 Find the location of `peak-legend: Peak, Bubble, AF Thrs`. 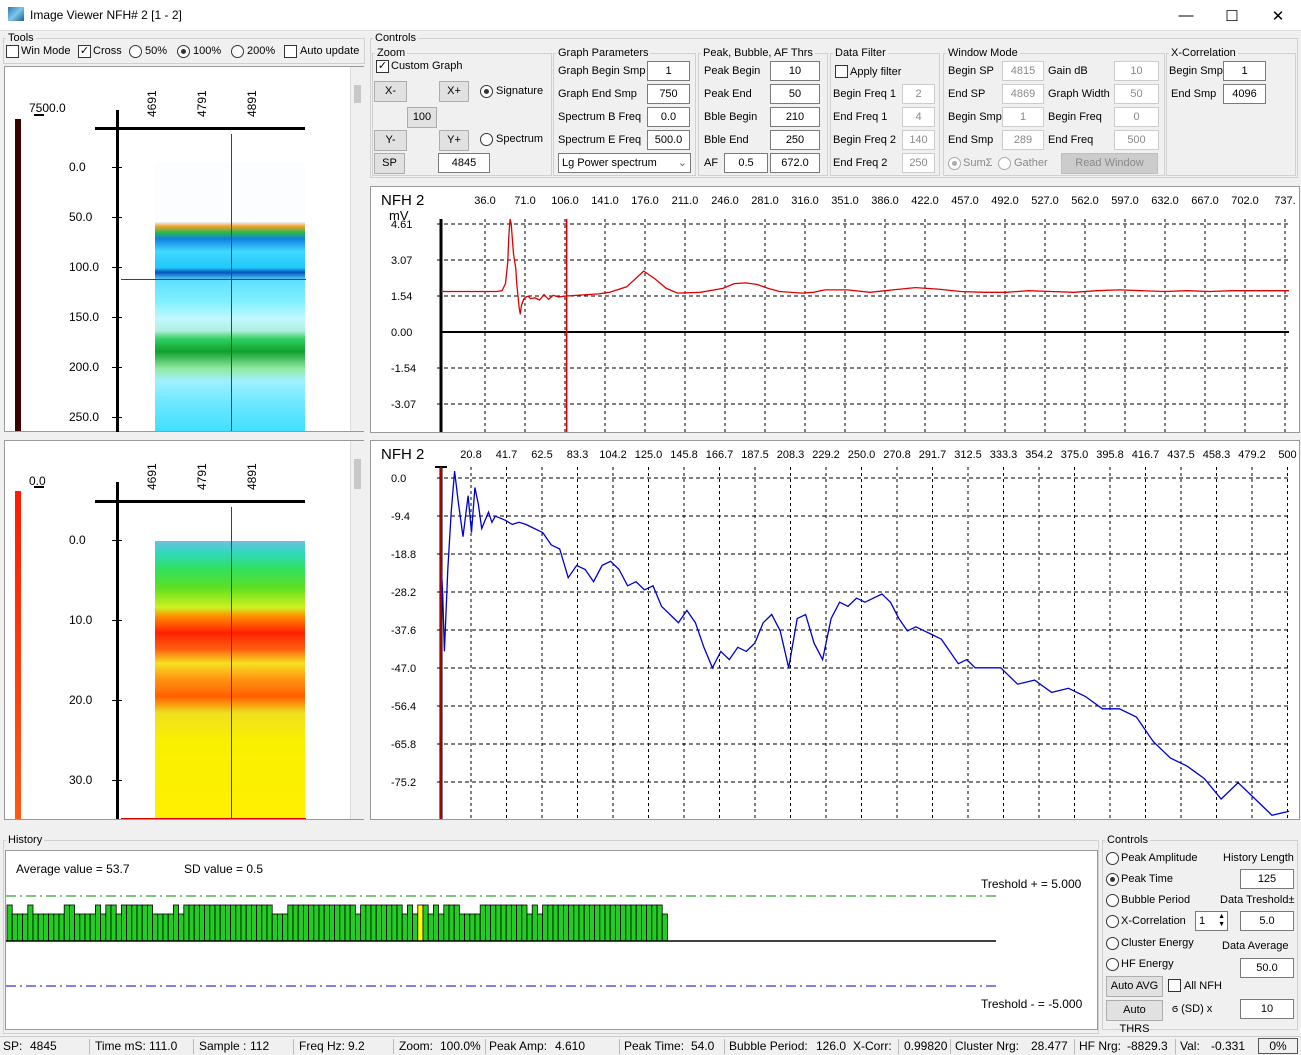

peak-legend: Peak, Bubble, AF Thrs is located at coordinates (758, 53).